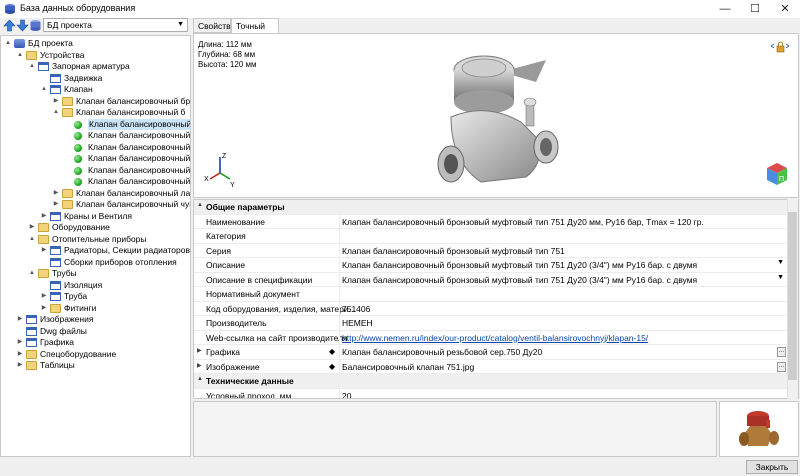 The height and width of the screenshot is (476, 800). What do you see at coordinates (78, 353) in the screenshot?
I see `tree-item-label: Спецоборудование` at bounding box center [78, 353].